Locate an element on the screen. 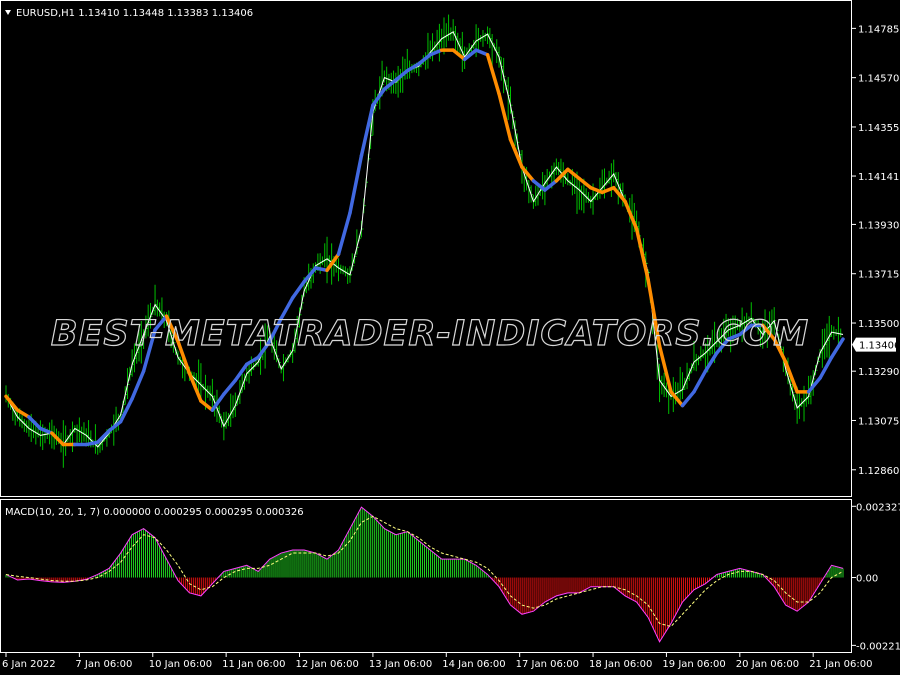 The image size is (900, 675). time-axis-label: 10 Jan 06:00 is located at coordinates (180, 664).